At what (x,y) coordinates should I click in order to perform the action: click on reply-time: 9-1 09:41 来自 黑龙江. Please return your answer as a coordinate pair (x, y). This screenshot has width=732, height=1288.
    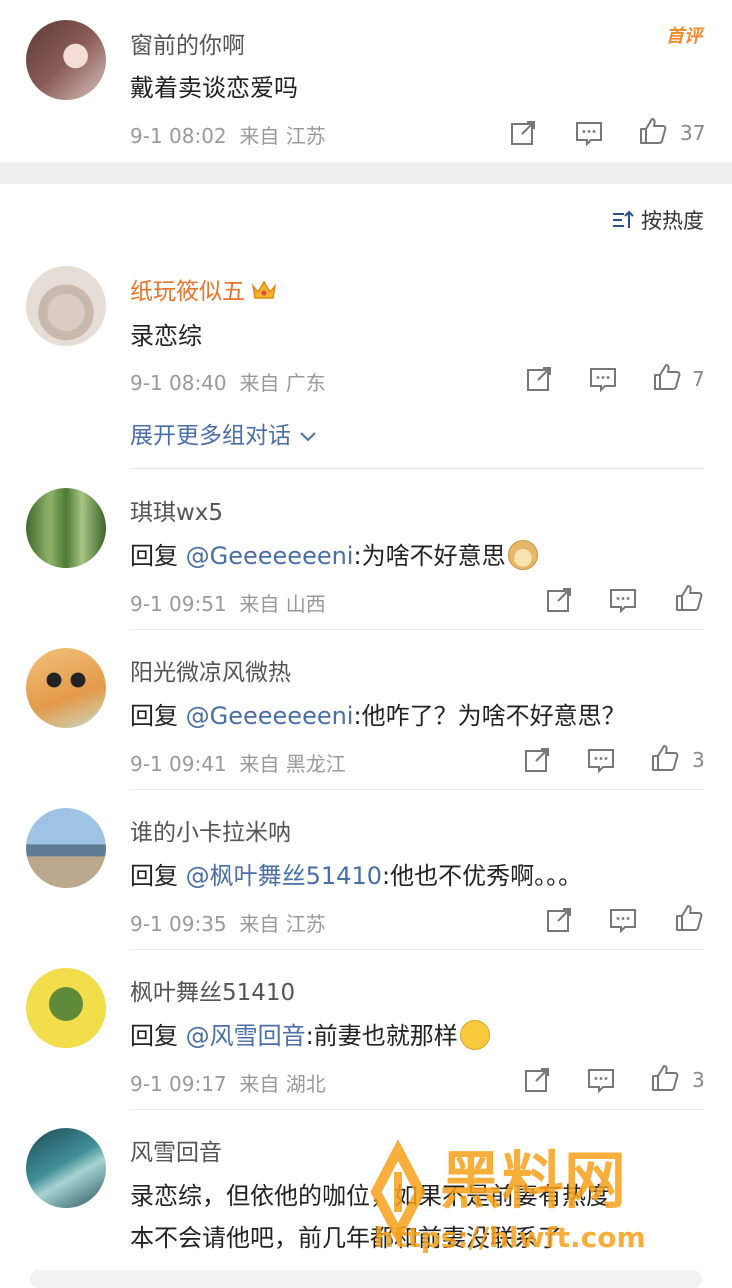
    Looking at the image, I should click on (238, 764).